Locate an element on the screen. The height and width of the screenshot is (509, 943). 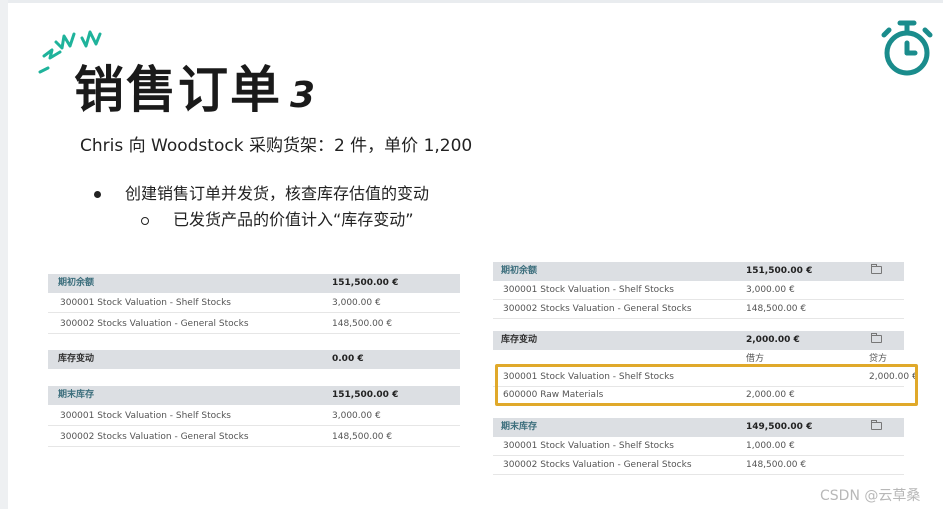
stock-change-header: 库存变动 0.00 € is located at coordinates (254, 359).